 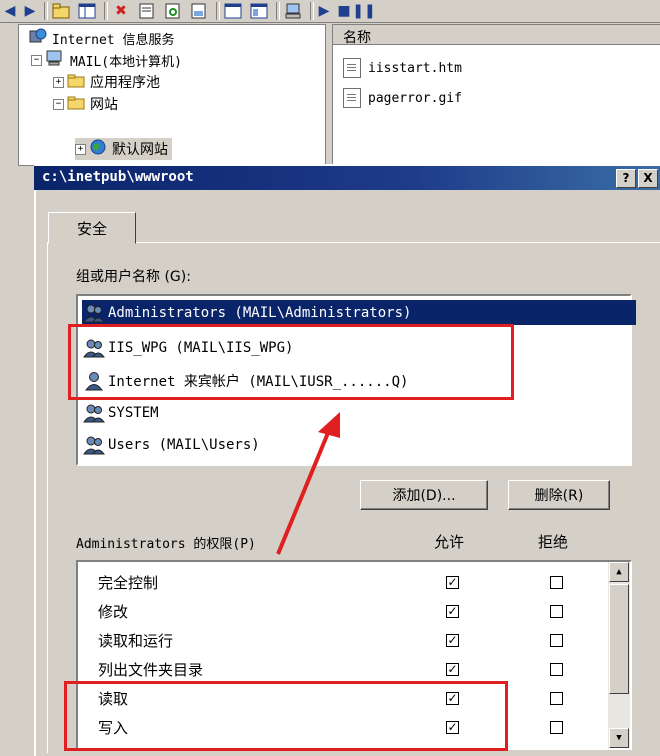 I want to click on permission-name: 完全控制, so click(x=128, y=582).